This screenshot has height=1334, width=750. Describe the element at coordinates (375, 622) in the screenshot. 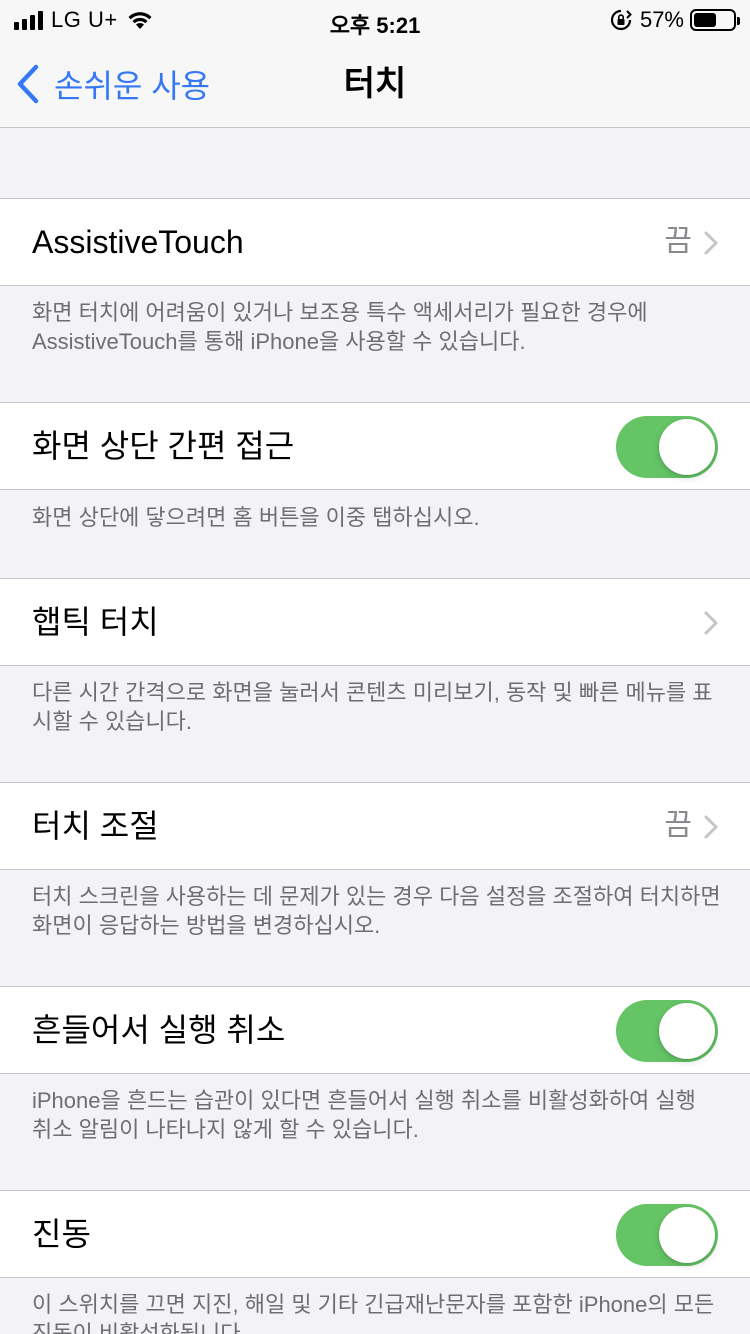

I see `haptic-touch-row: 햅틱 터치` at that location.